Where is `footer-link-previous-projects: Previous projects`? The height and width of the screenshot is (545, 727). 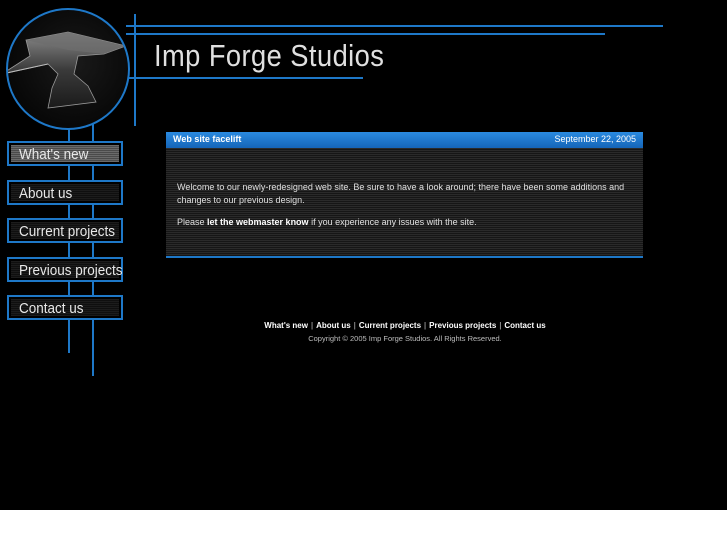
footer-link-previous-projects: Previous projects is located at coordinates (462, 325).